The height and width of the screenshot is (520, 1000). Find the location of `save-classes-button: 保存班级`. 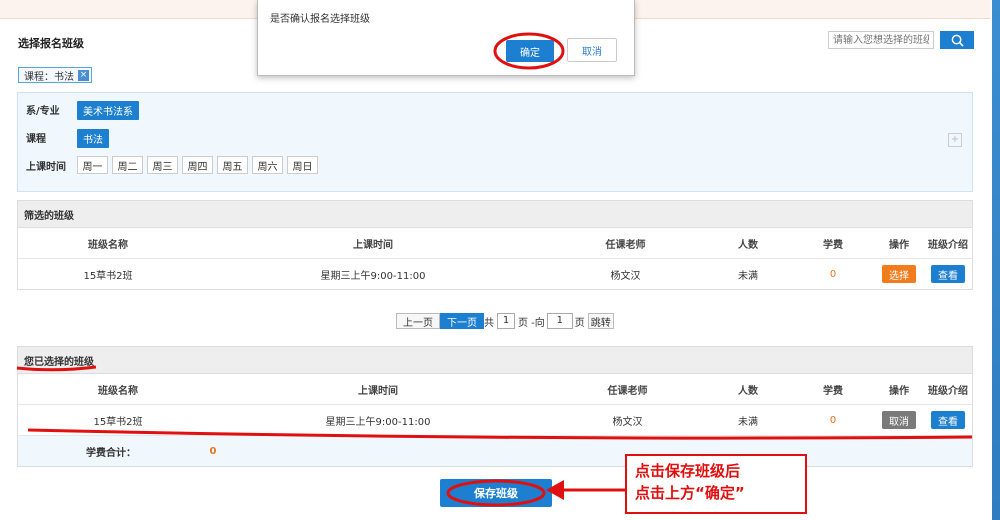

save-classes-button: 保存班级 is located at coordinates (496, 493).